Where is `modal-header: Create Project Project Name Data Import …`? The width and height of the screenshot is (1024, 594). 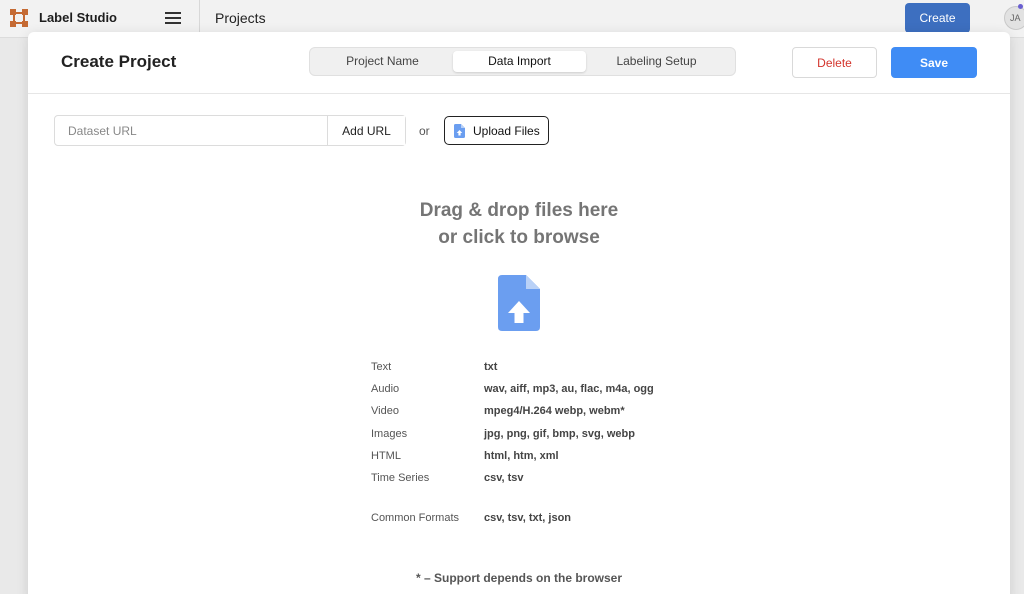
modal-header: Create Project Project Name Data Import … is located at coordinates (519, 63).